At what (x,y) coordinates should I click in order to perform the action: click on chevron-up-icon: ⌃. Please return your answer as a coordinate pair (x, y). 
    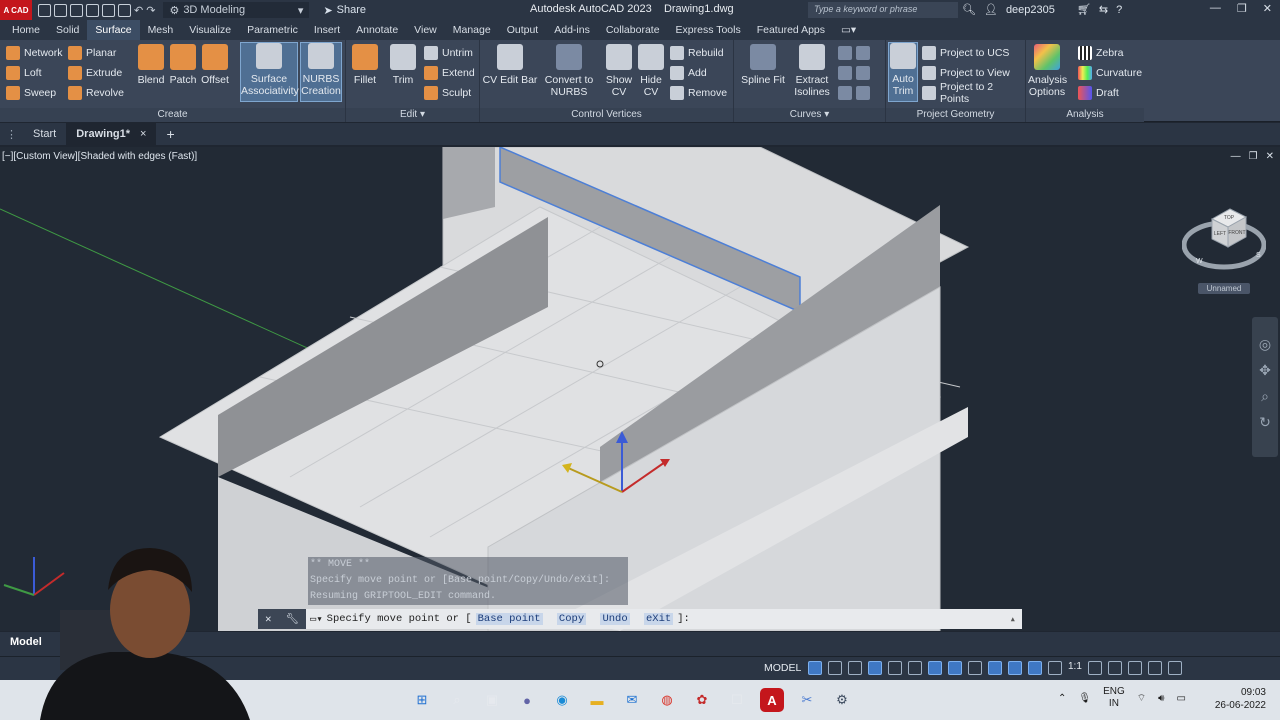
    Looking at the image, I should click on (1062, 698).